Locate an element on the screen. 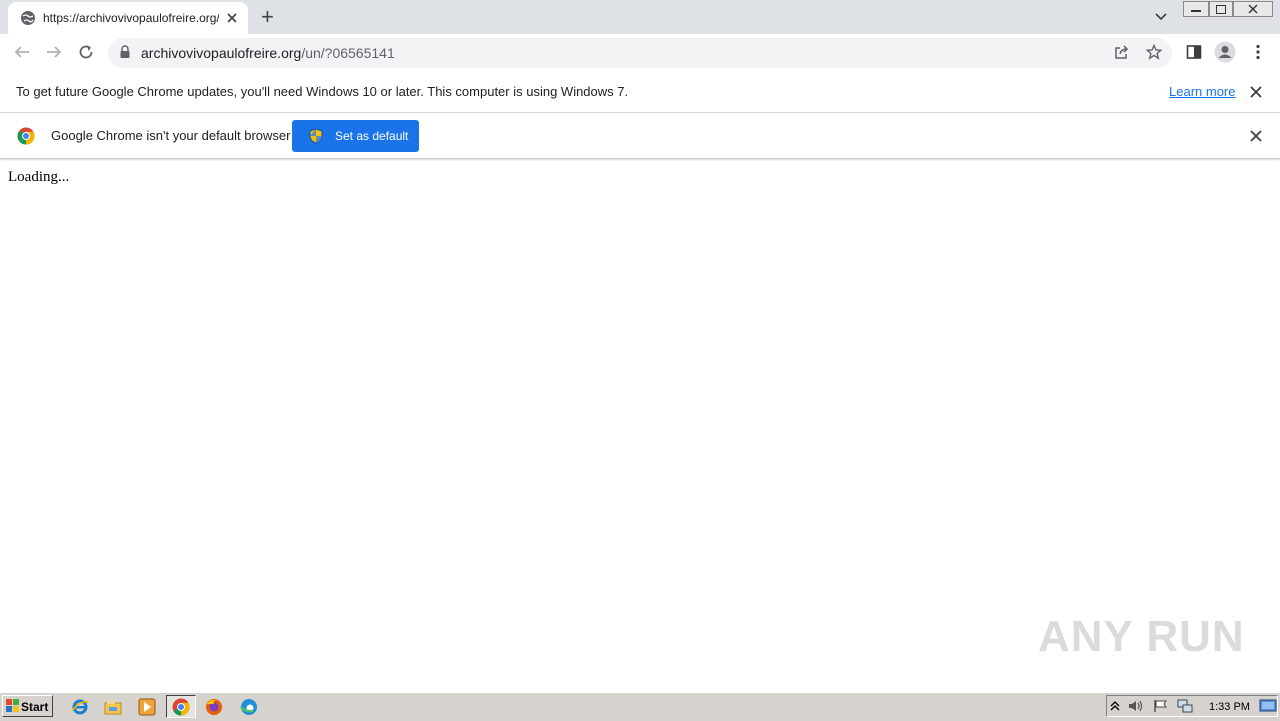 The height and width of the screenshot is (721, 1280). uac-shield-icon is located at coordinates (316, 136).